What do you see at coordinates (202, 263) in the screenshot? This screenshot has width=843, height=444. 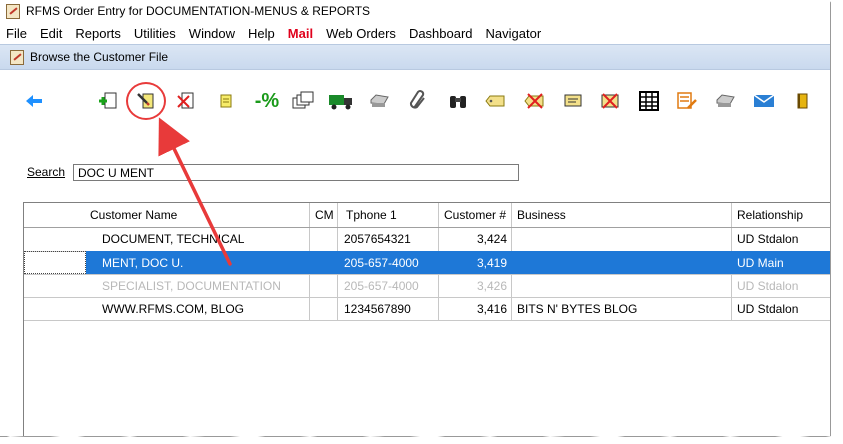 I see `cell-customer-name: MENT, DOC U.` at bounding box center [202, 263].